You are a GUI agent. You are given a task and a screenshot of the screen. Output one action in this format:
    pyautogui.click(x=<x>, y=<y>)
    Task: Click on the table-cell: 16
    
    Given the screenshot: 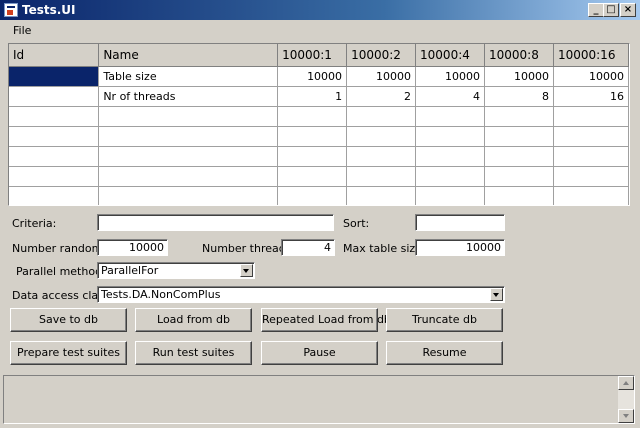 What is the action you would take?
    pyautogui.click(x=591, y=96)
    